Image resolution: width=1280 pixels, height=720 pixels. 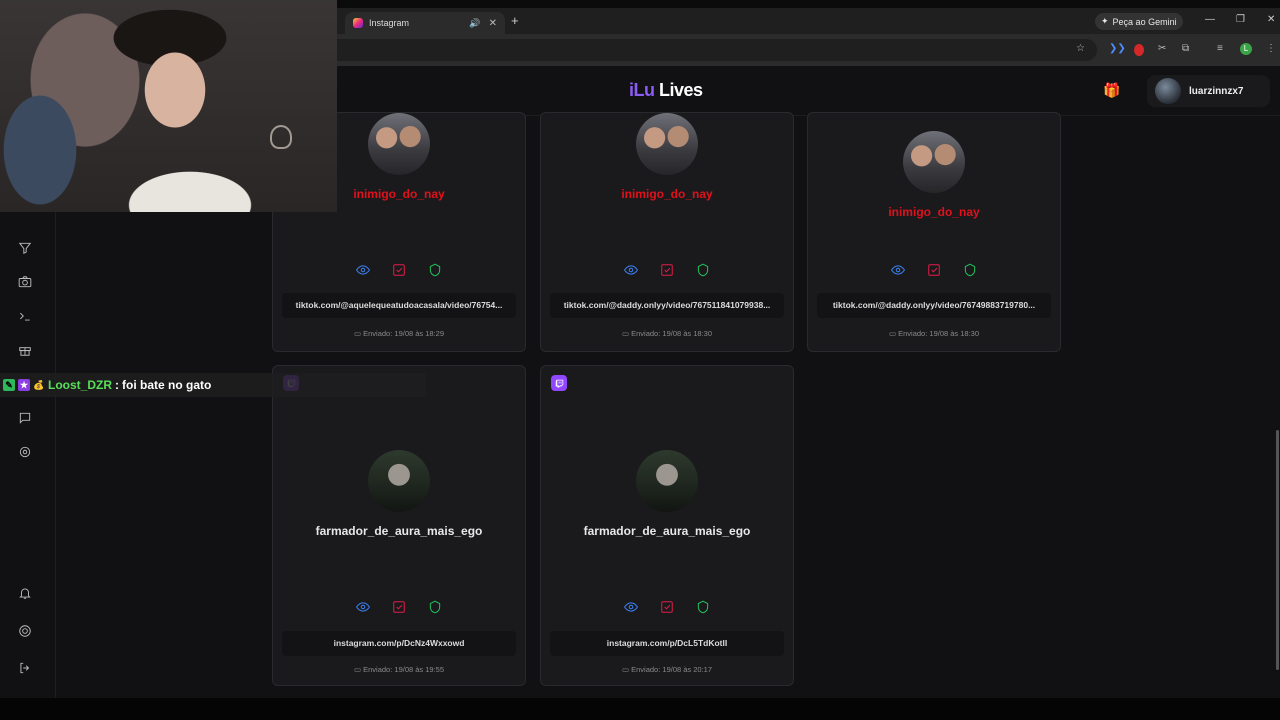 I want to click on address-field, so click(x=717, y=50).